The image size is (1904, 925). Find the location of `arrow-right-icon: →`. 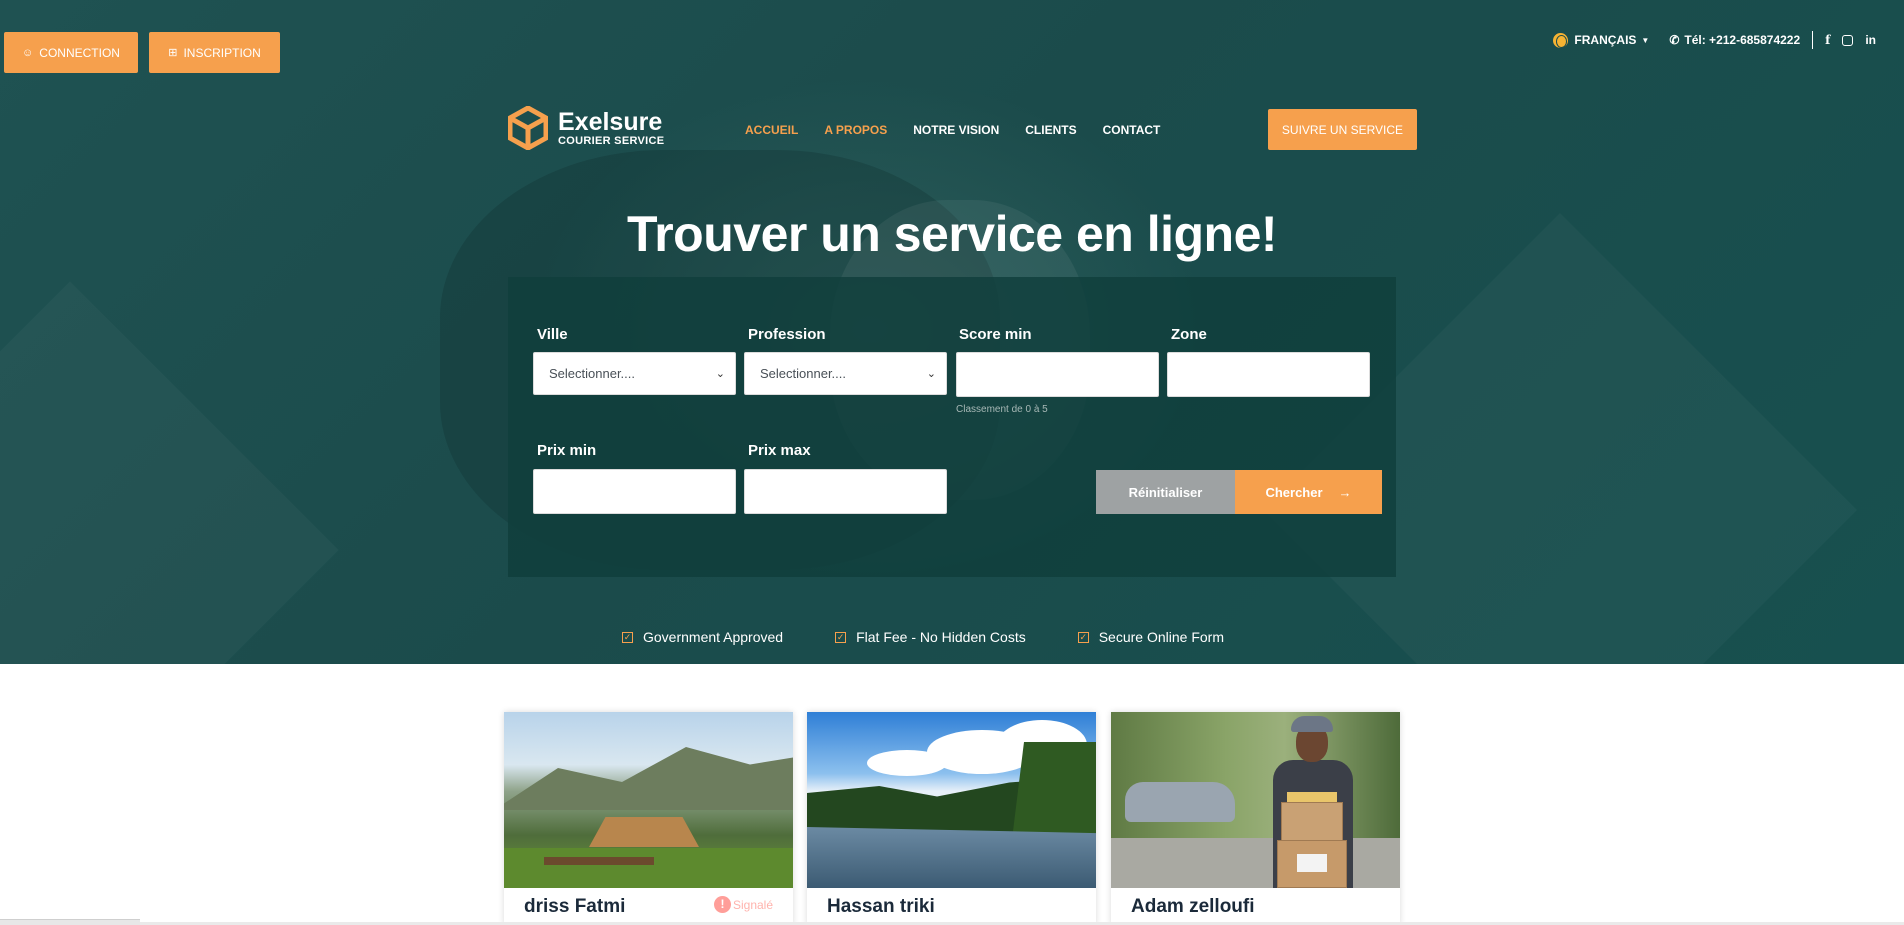

arrow-right-icon: → is located at coordinates (1345, 492).